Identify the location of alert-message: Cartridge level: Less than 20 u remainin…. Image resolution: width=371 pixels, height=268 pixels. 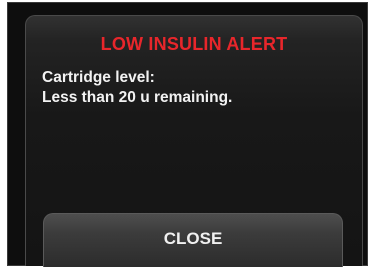
(137, 88).